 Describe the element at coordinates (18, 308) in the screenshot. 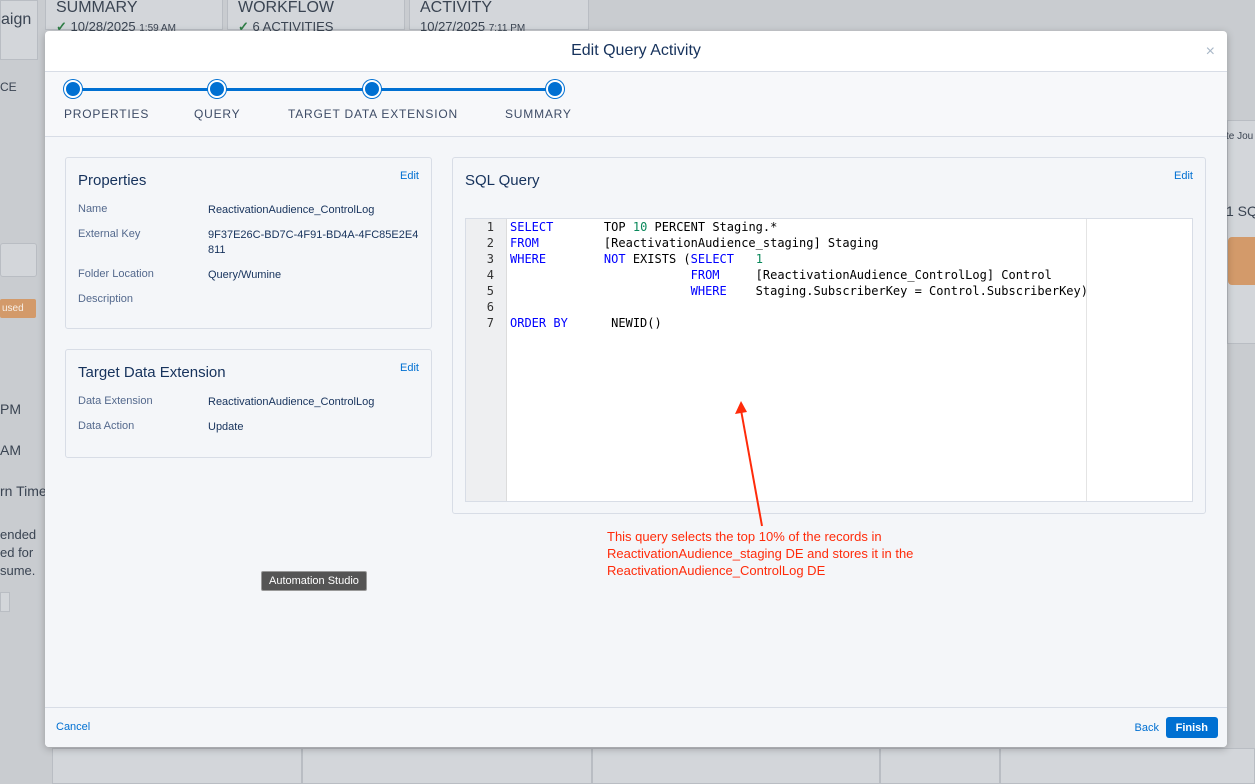

I see `bg-status-badge: used` at that location.